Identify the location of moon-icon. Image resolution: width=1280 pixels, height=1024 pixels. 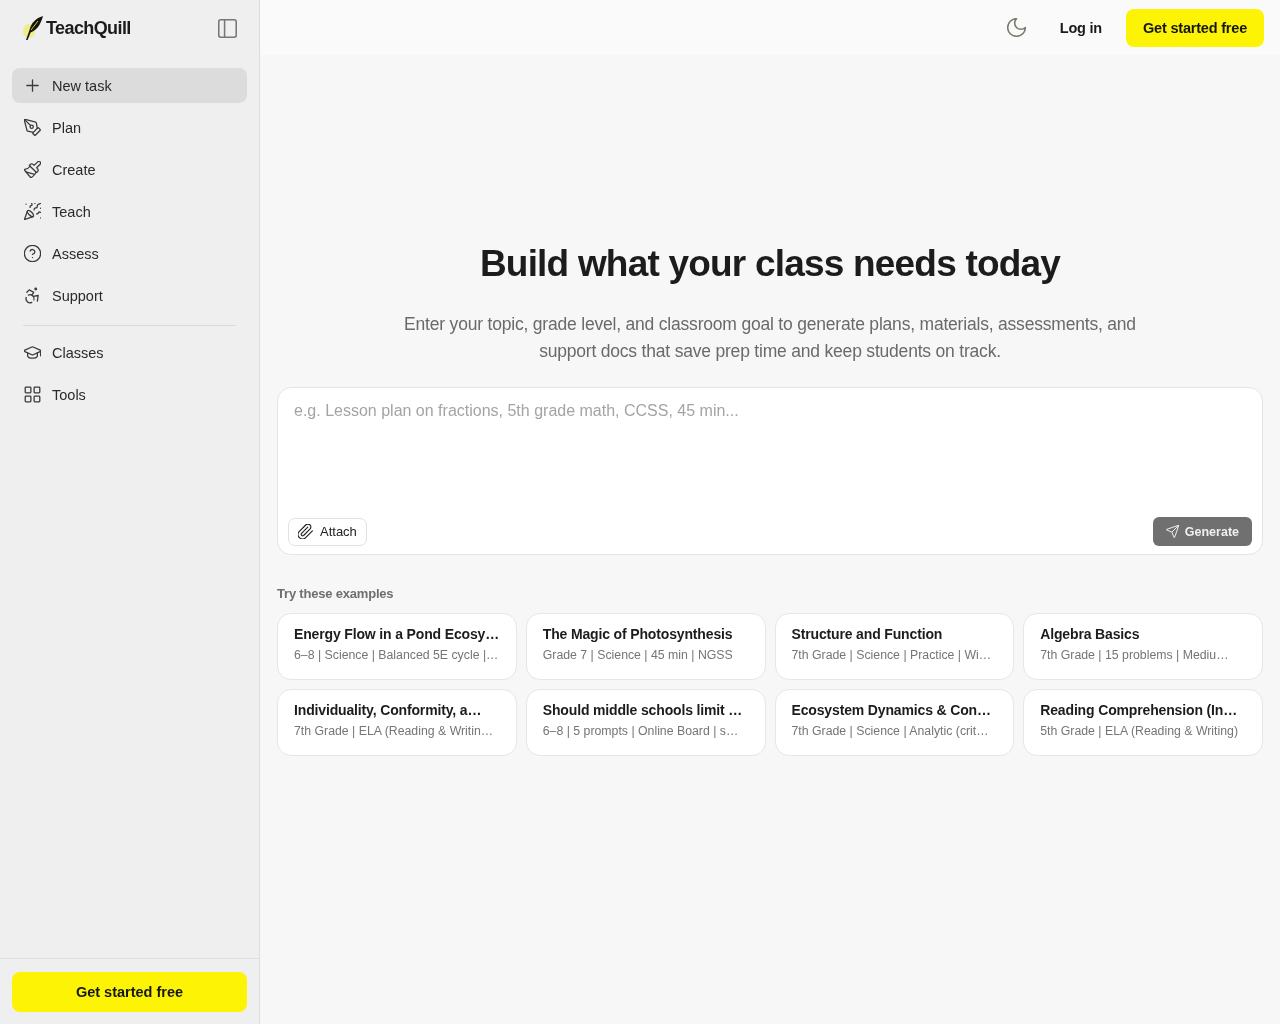
(1016, 27).